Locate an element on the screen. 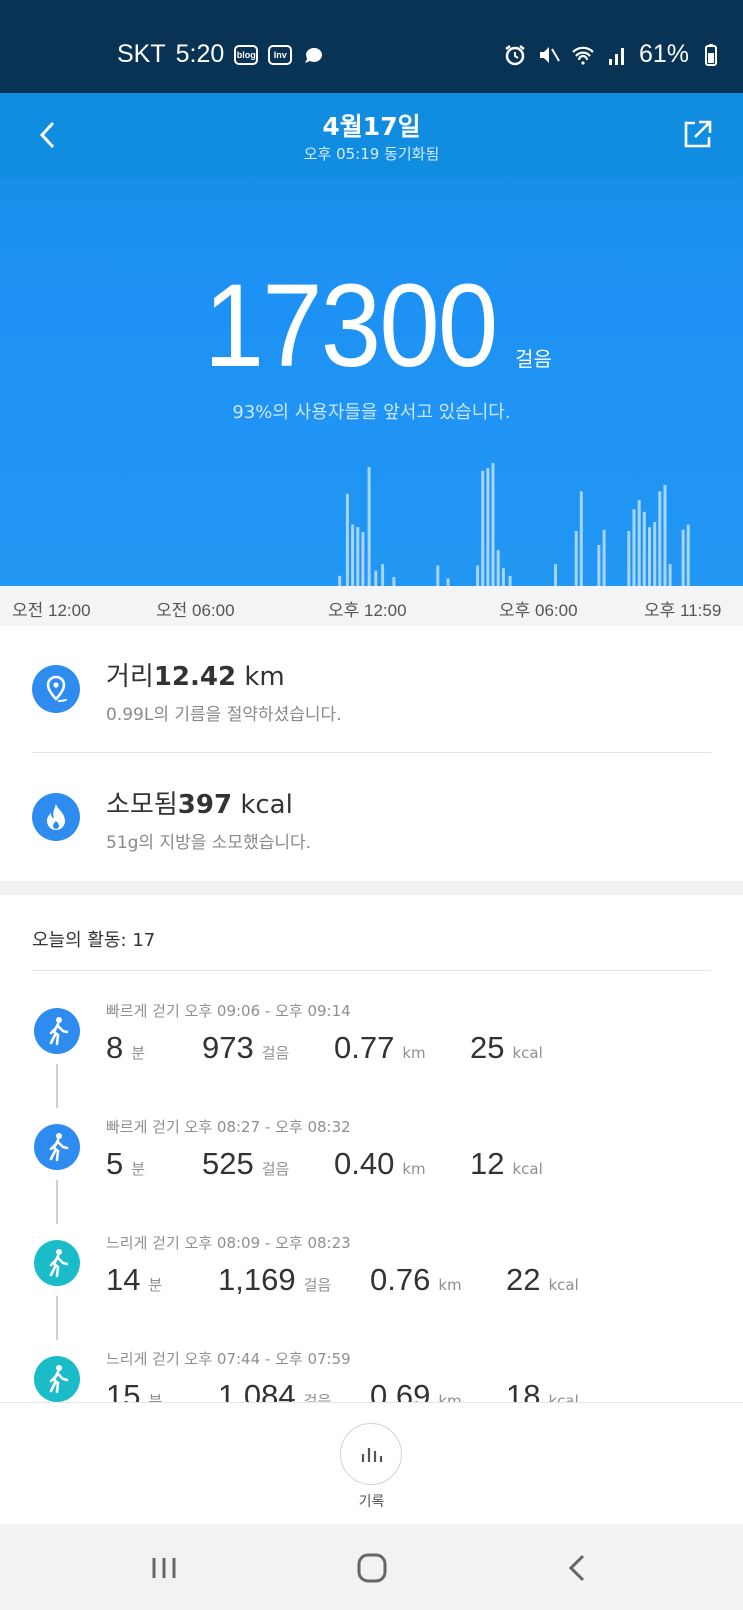 The width and height of the screenshot is (743, 1610). back-icon is located at coordinates (578, 1568).